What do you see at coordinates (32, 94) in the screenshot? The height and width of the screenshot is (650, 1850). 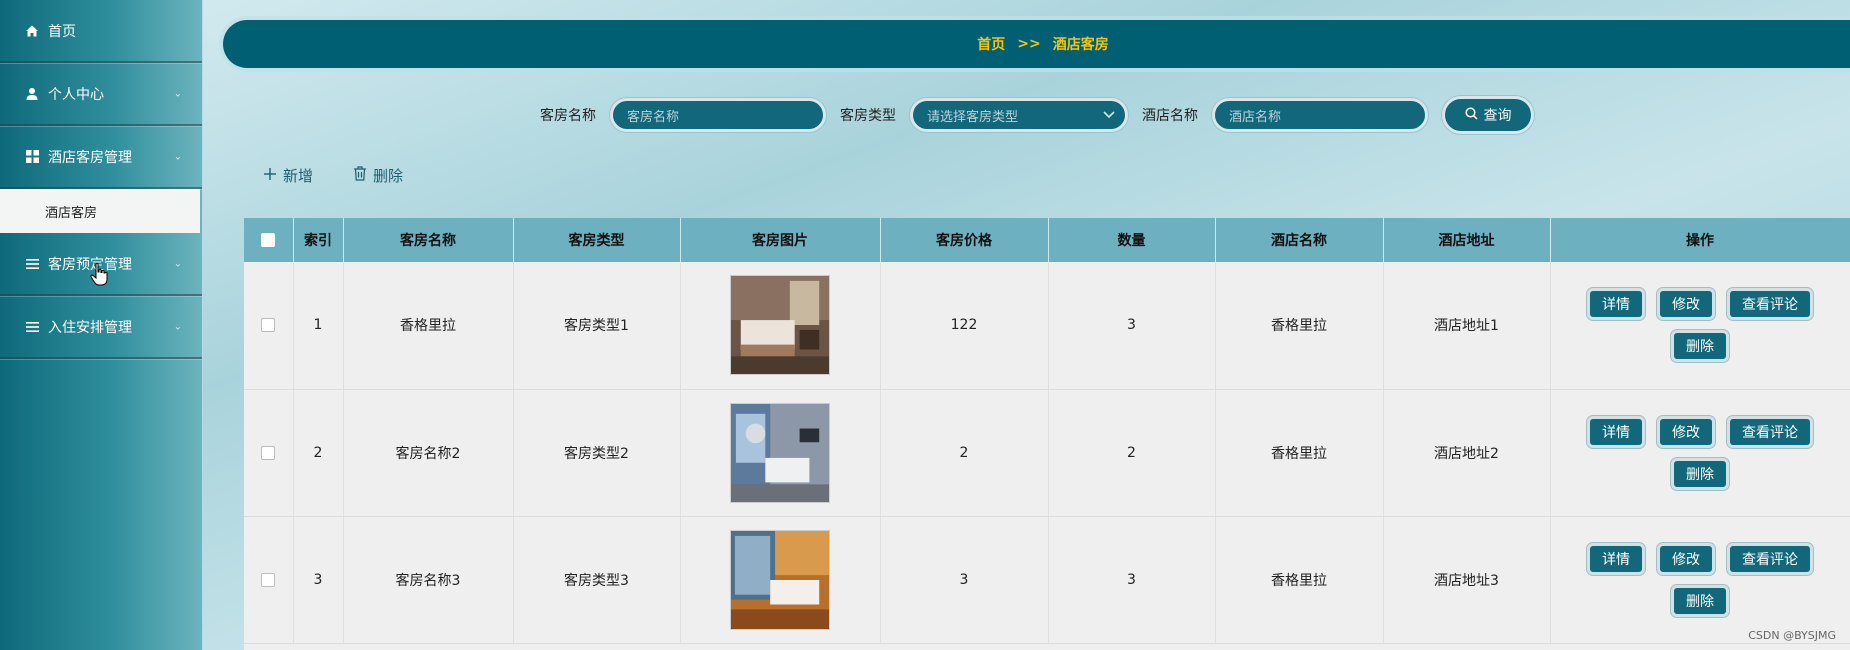 I see `user-icon` at bounding box center [32, 94].